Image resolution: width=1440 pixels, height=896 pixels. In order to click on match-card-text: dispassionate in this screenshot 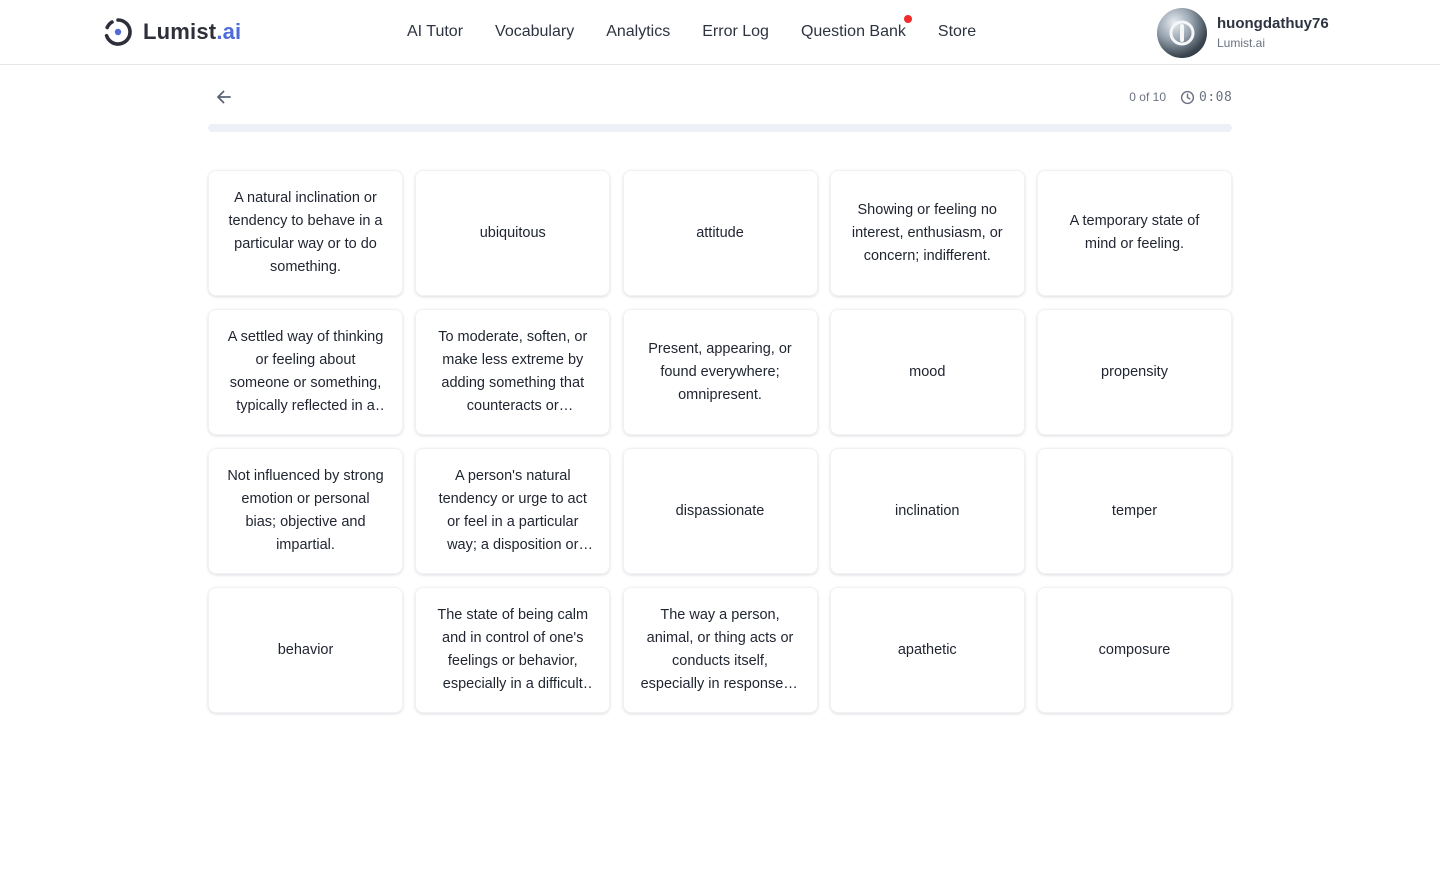, I will do `click(720, 510)`.